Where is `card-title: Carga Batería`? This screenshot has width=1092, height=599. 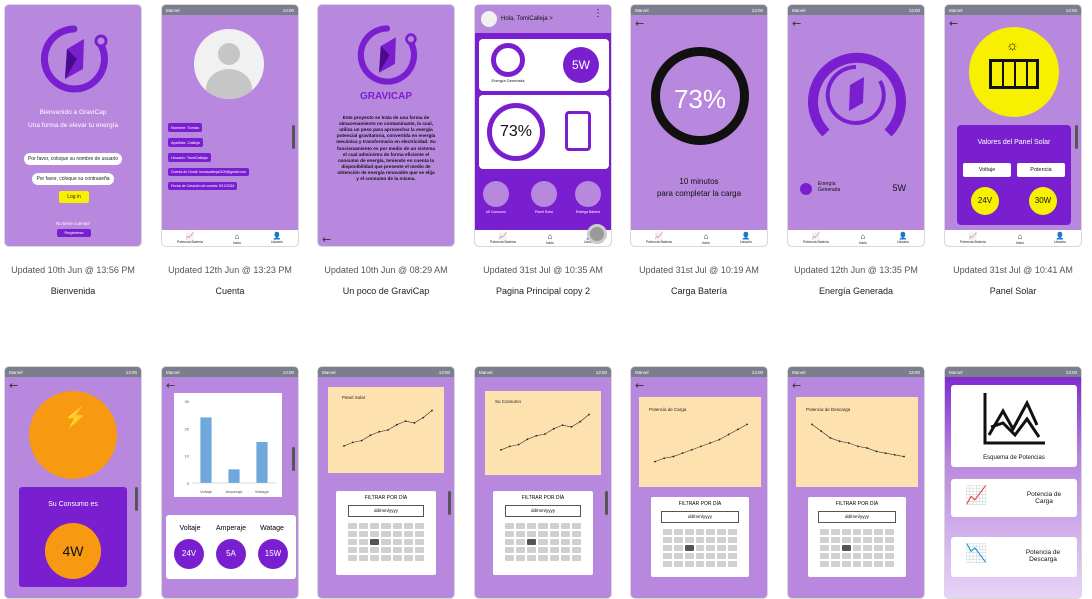
card-title: Carga Batería is located at coordinates (699, 291).